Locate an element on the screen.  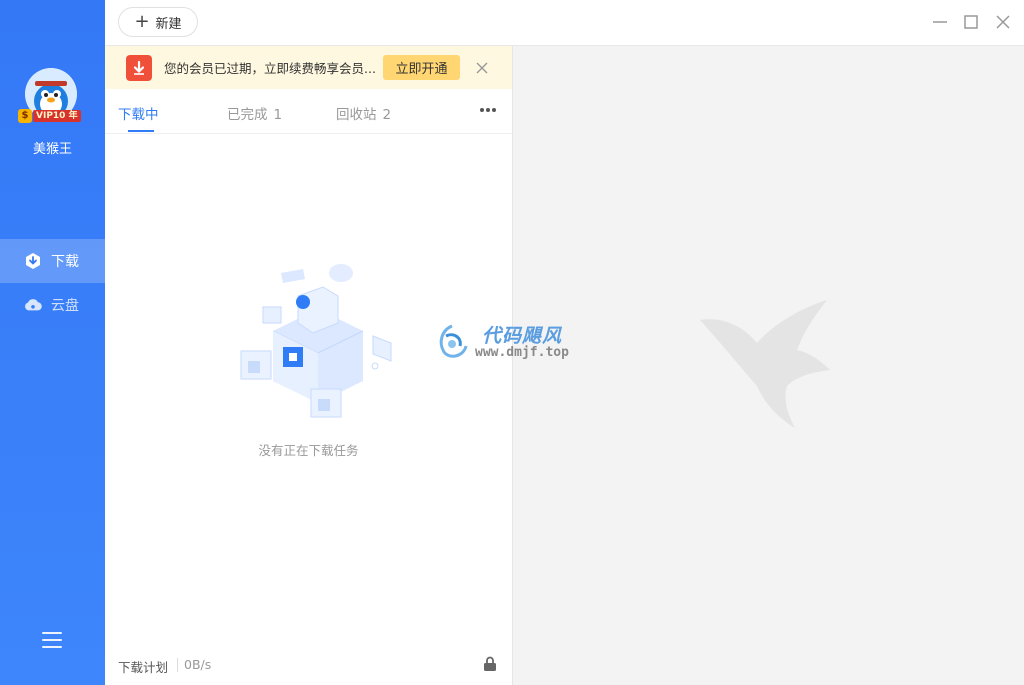
sidebar-item-download: 下载 is located at coordinates (52, 261).